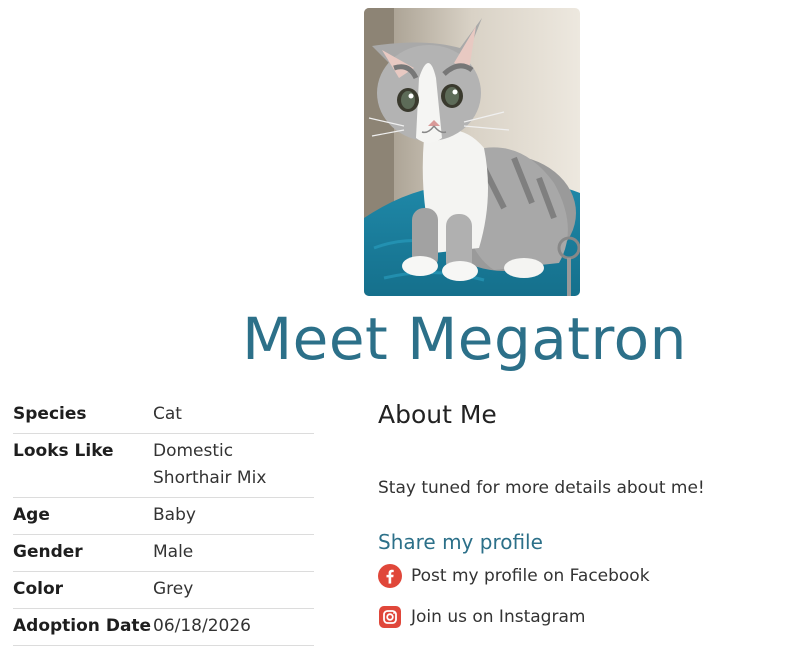  What do you see at coordinates (83, 415) in the screenshot?
I see `detail-label: Species` at bounding box center [83, 415].